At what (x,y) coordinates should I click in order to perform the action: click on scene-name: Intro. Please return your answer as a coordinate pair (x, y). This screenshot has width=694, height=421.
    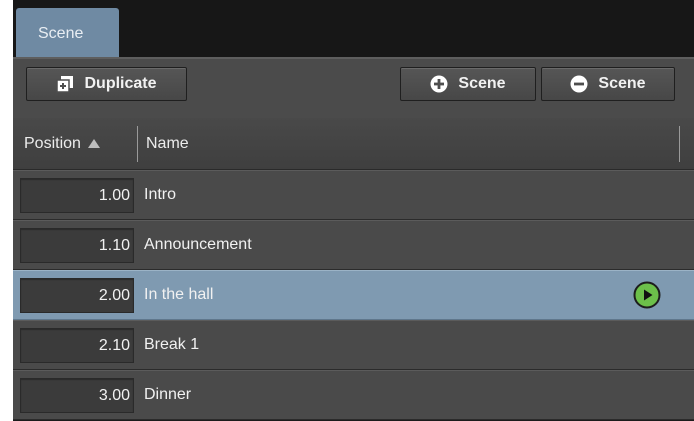
    Looking at the image, I should click on (160, 194).